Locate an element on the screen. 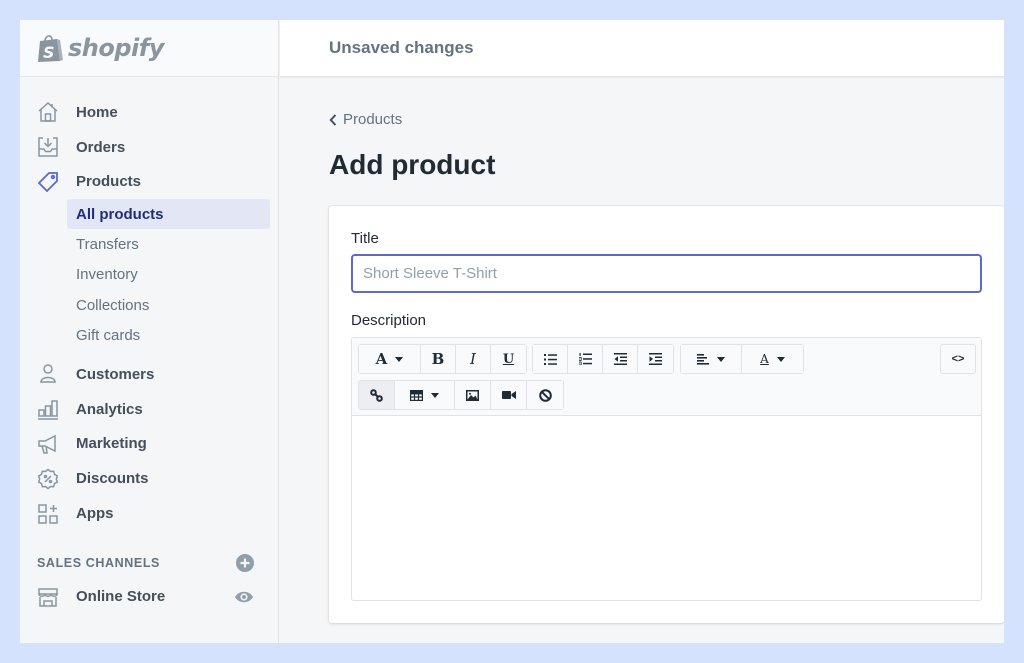 This screenshot has height=663, width=1024. apps-icon is located at coordinates (48, 514).